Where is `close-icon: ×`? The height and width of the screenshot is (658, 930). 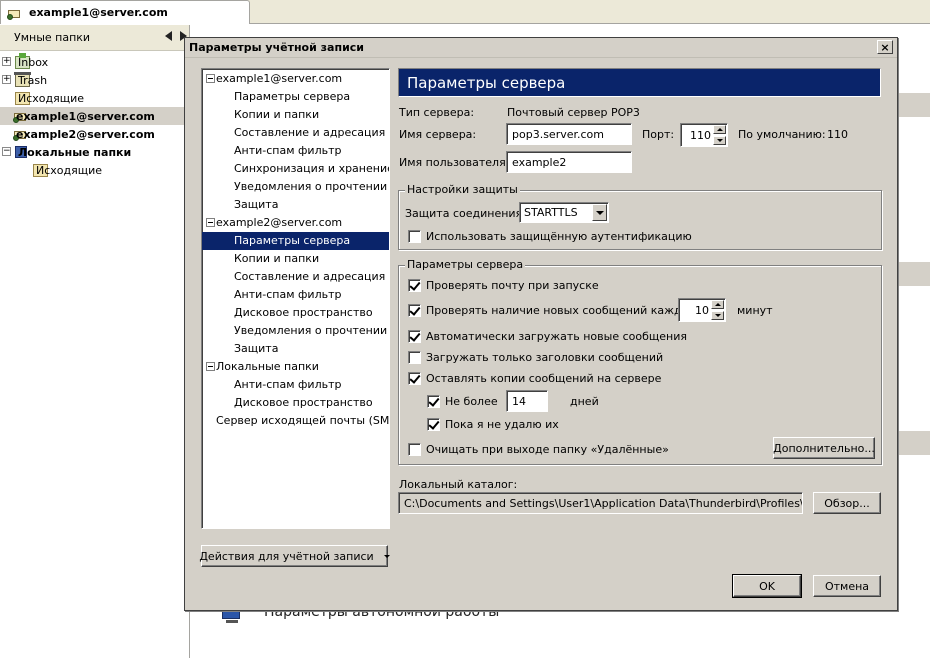 close-icon: × is located at coordinates (885, 47).